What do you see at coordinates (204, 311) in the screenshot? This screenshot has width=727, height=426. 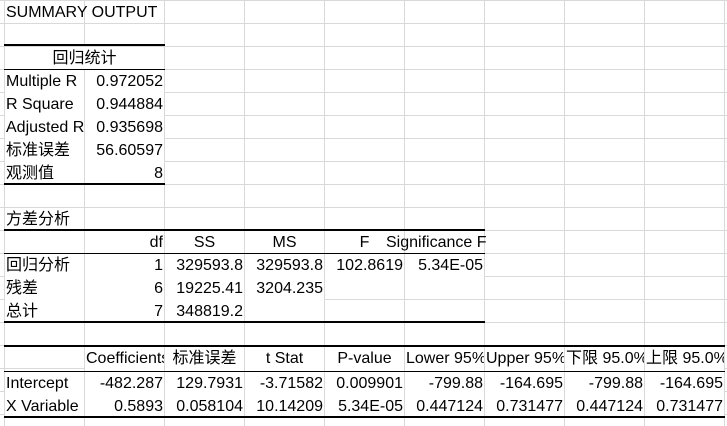 I see `anova-ss-total: 348819.2` at bounding box center [204, 311].